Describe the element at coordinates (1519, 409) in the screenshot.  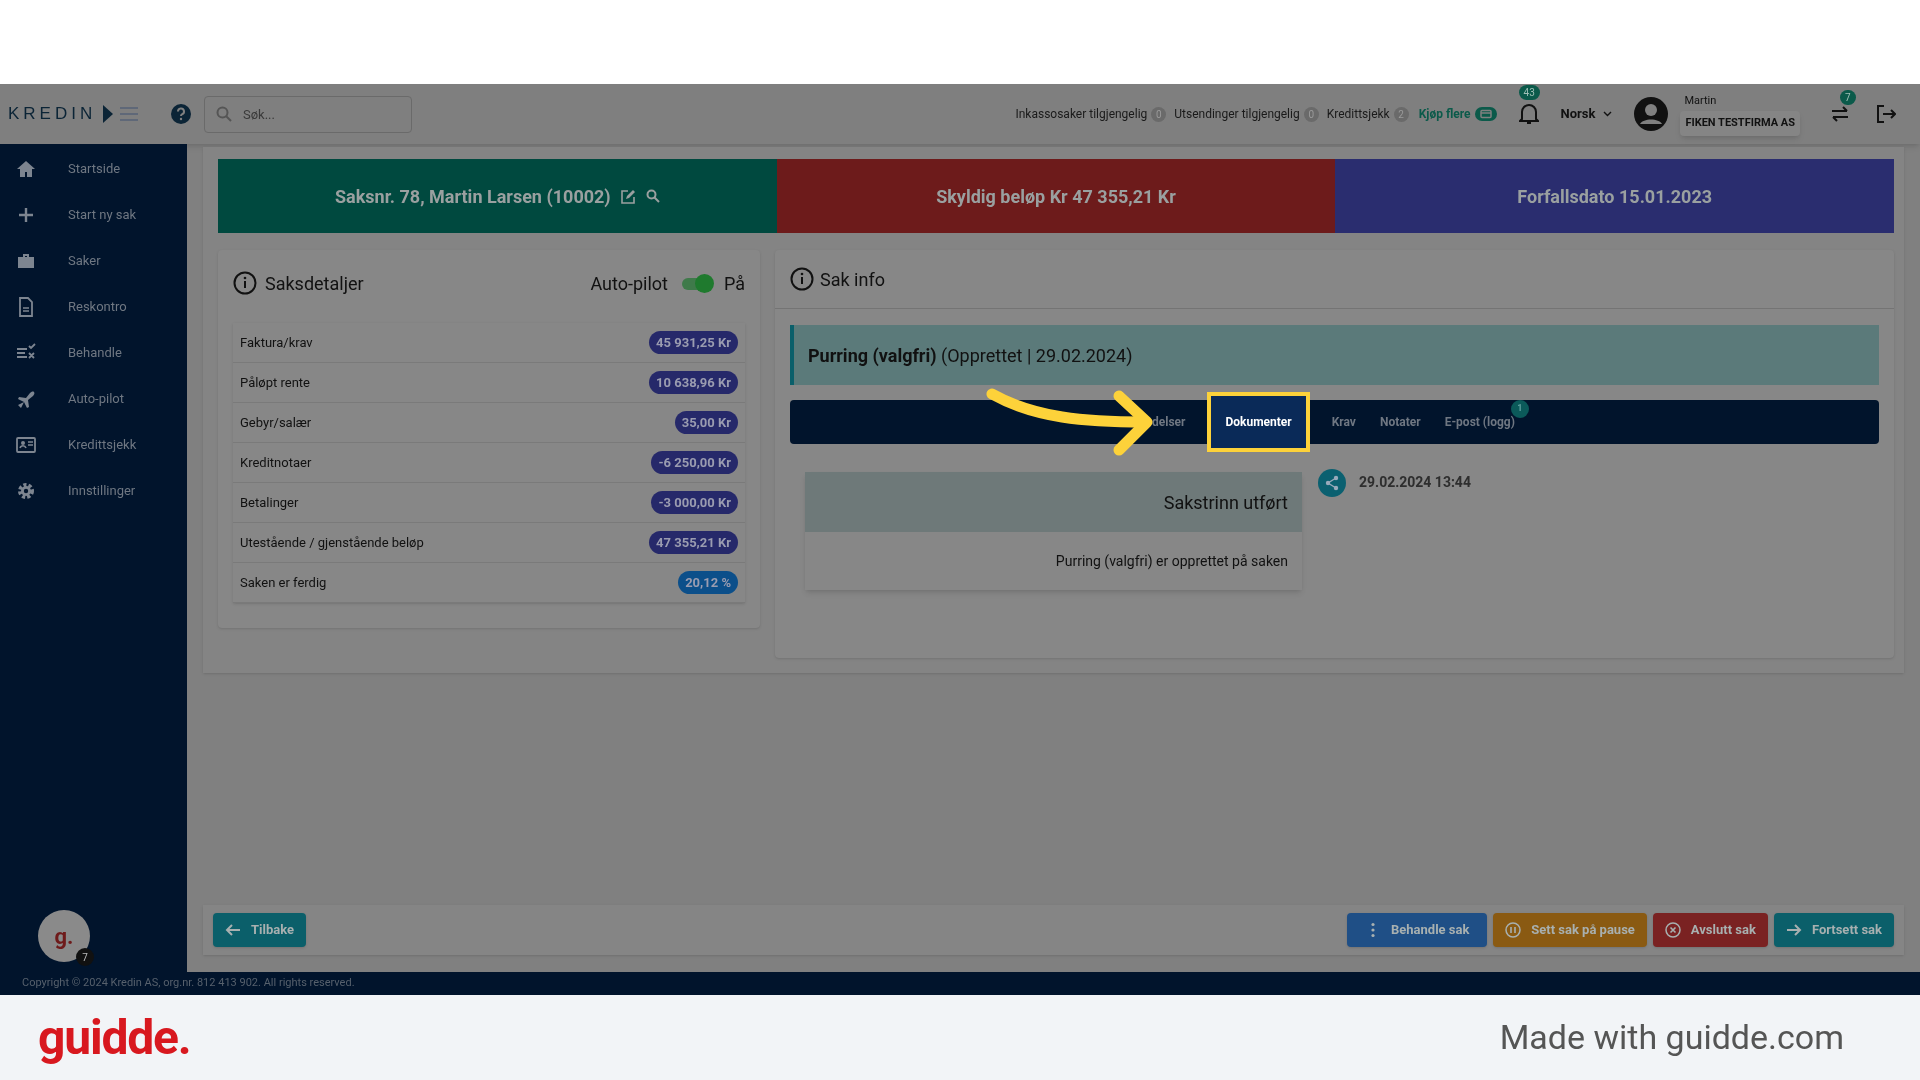
I see `tab-badge: 1` at that location.